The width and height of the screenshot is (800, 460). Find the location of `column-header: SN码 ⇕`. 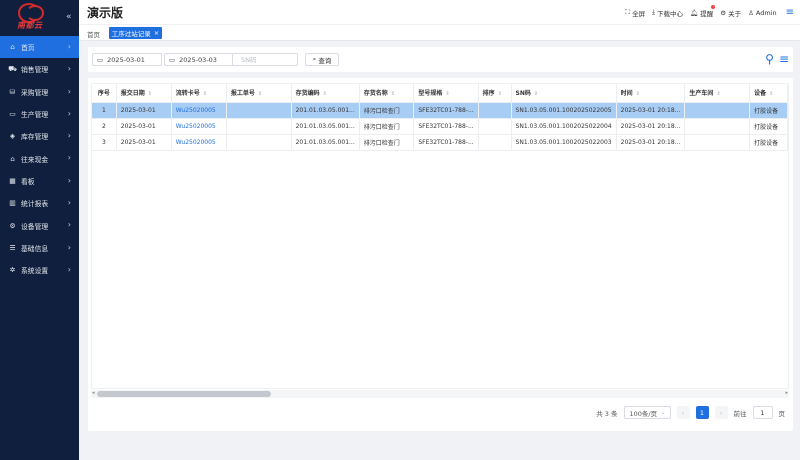

column-header: SN码 ⇕ is located at coordinates (564, 93).